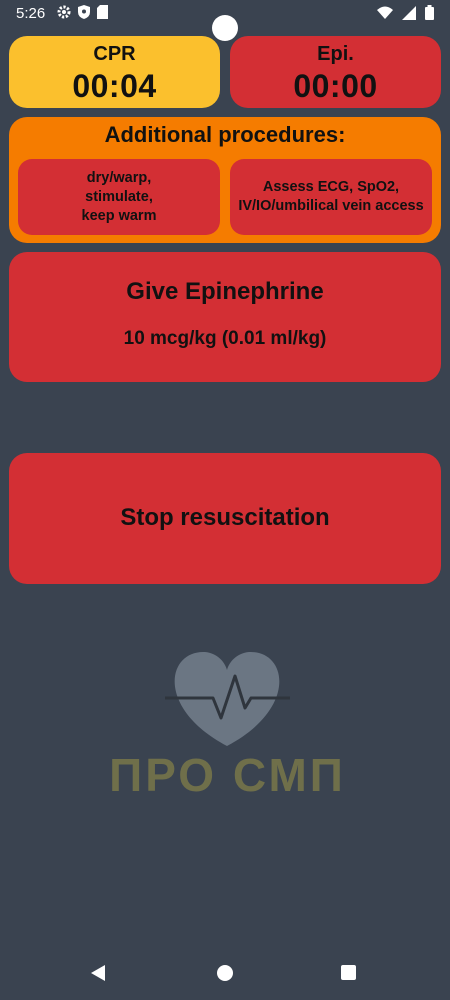 The height and width of the screenshot is (1000, 450). Describe the element at coordinates (84, 14) in the screenshot. I see `shield-icon` at that location.